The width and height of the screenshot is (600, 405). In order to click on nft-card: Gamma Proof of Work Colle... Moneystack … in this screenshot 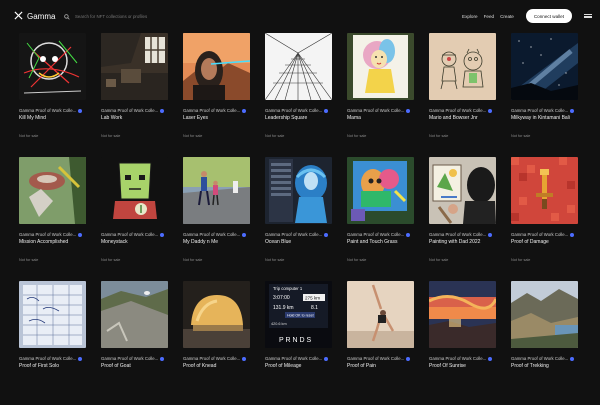, I will do `click(134, 219)`.